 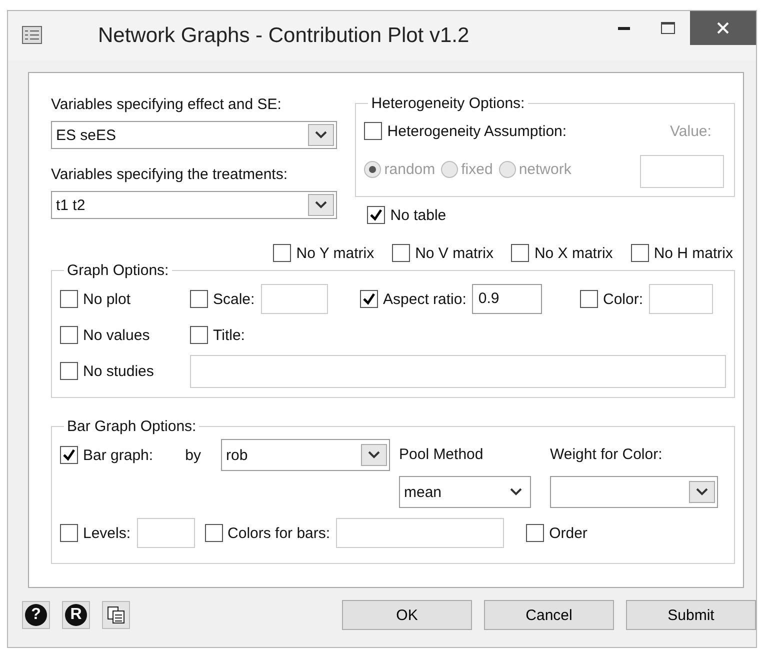 I want to click on field-label: by, so click(x=193, y=455).